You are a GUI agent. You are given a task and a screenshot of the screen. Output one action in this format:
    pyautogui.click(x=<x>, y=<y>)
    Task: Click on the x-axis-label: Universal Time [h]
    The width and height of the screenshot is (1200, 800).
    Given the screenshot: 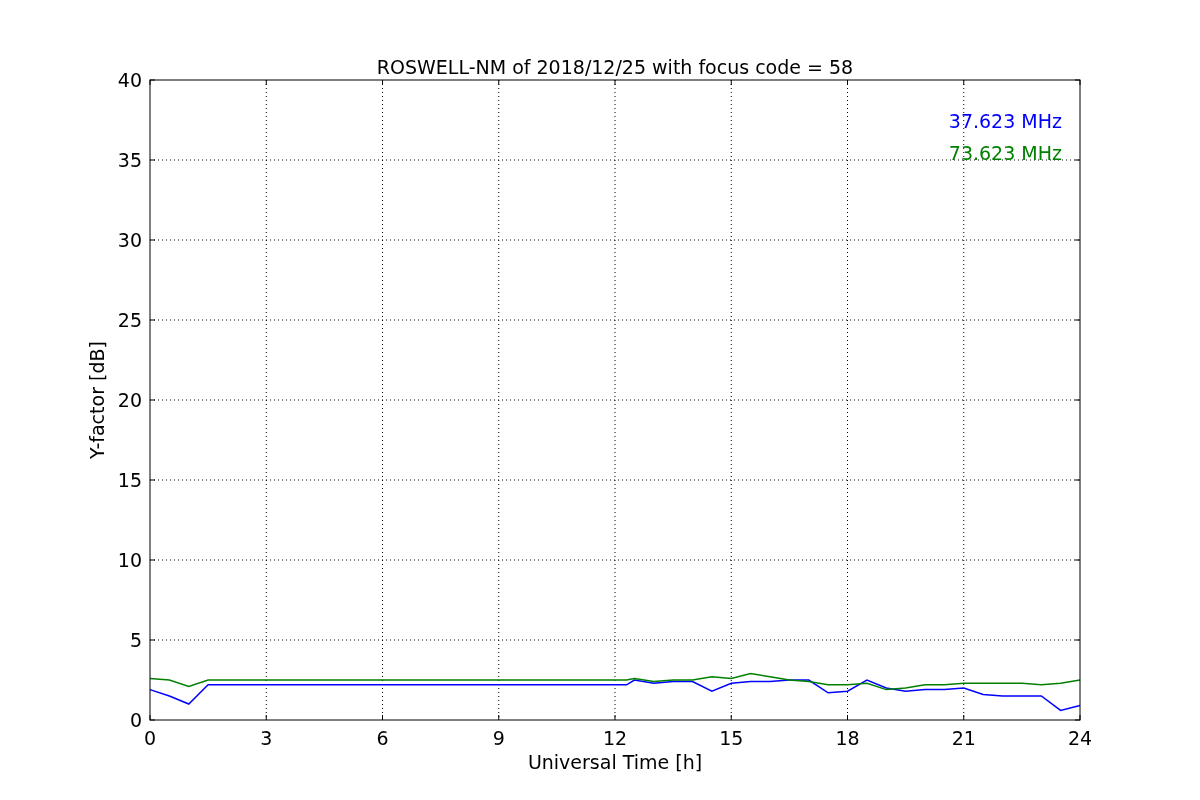 What is the action you would take?
    pyautogui.click(x=615, y=762)
    